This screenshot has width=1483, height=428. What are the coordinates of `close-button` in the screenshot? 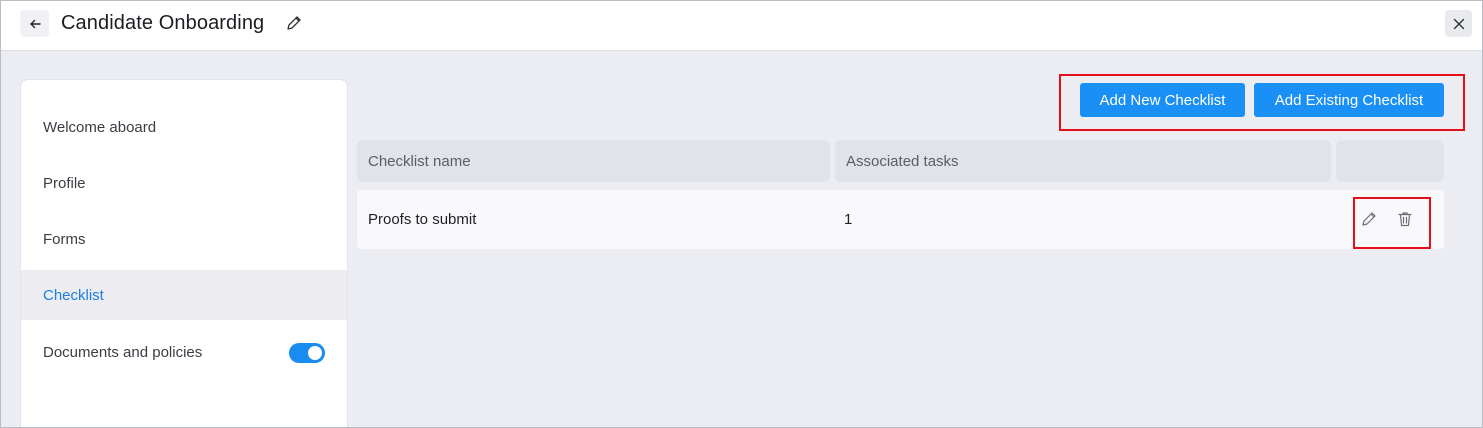 It's located at (1458, 23).